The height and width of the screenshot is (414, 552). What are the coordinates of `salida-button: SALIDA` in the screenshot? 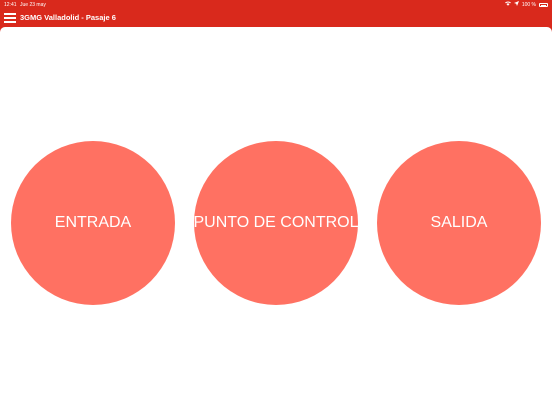 It's located at (459, 223).